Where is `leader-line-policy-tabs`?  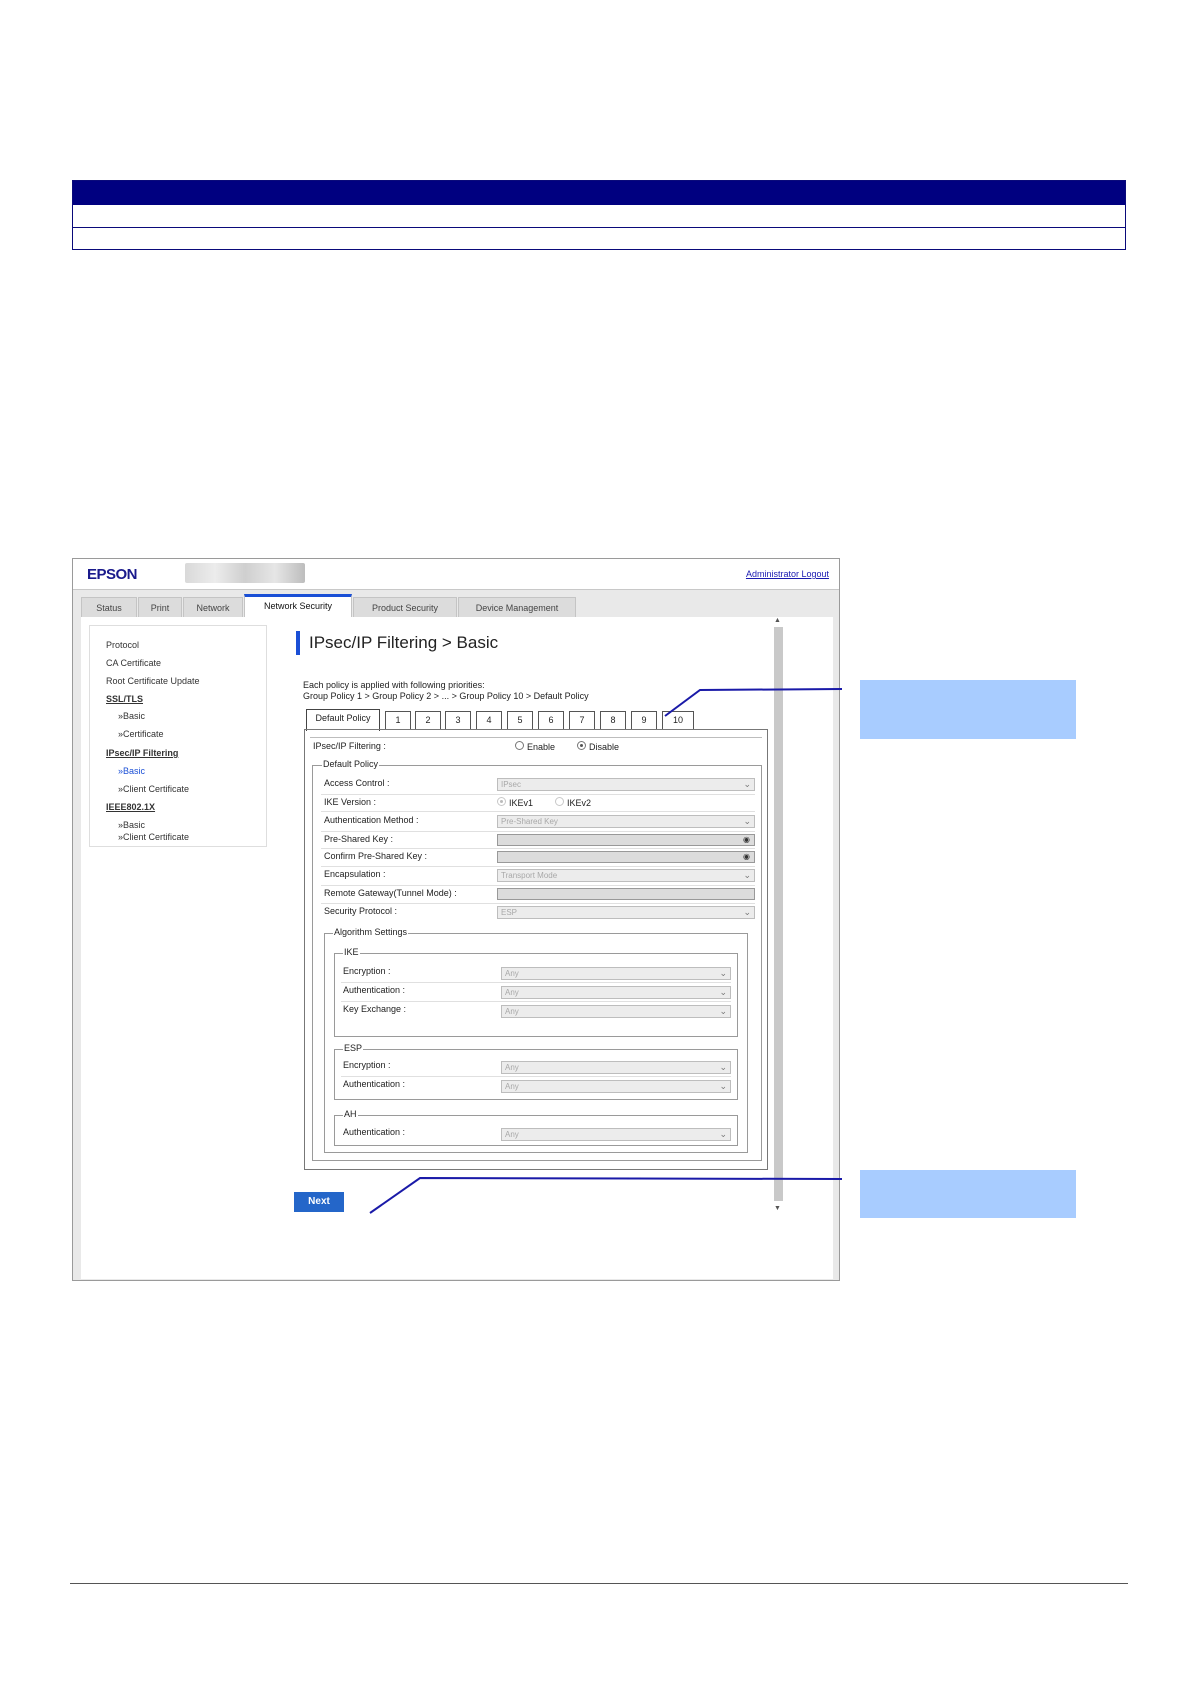 leader-line-policy-tabs is located at coordinates (753, 702).